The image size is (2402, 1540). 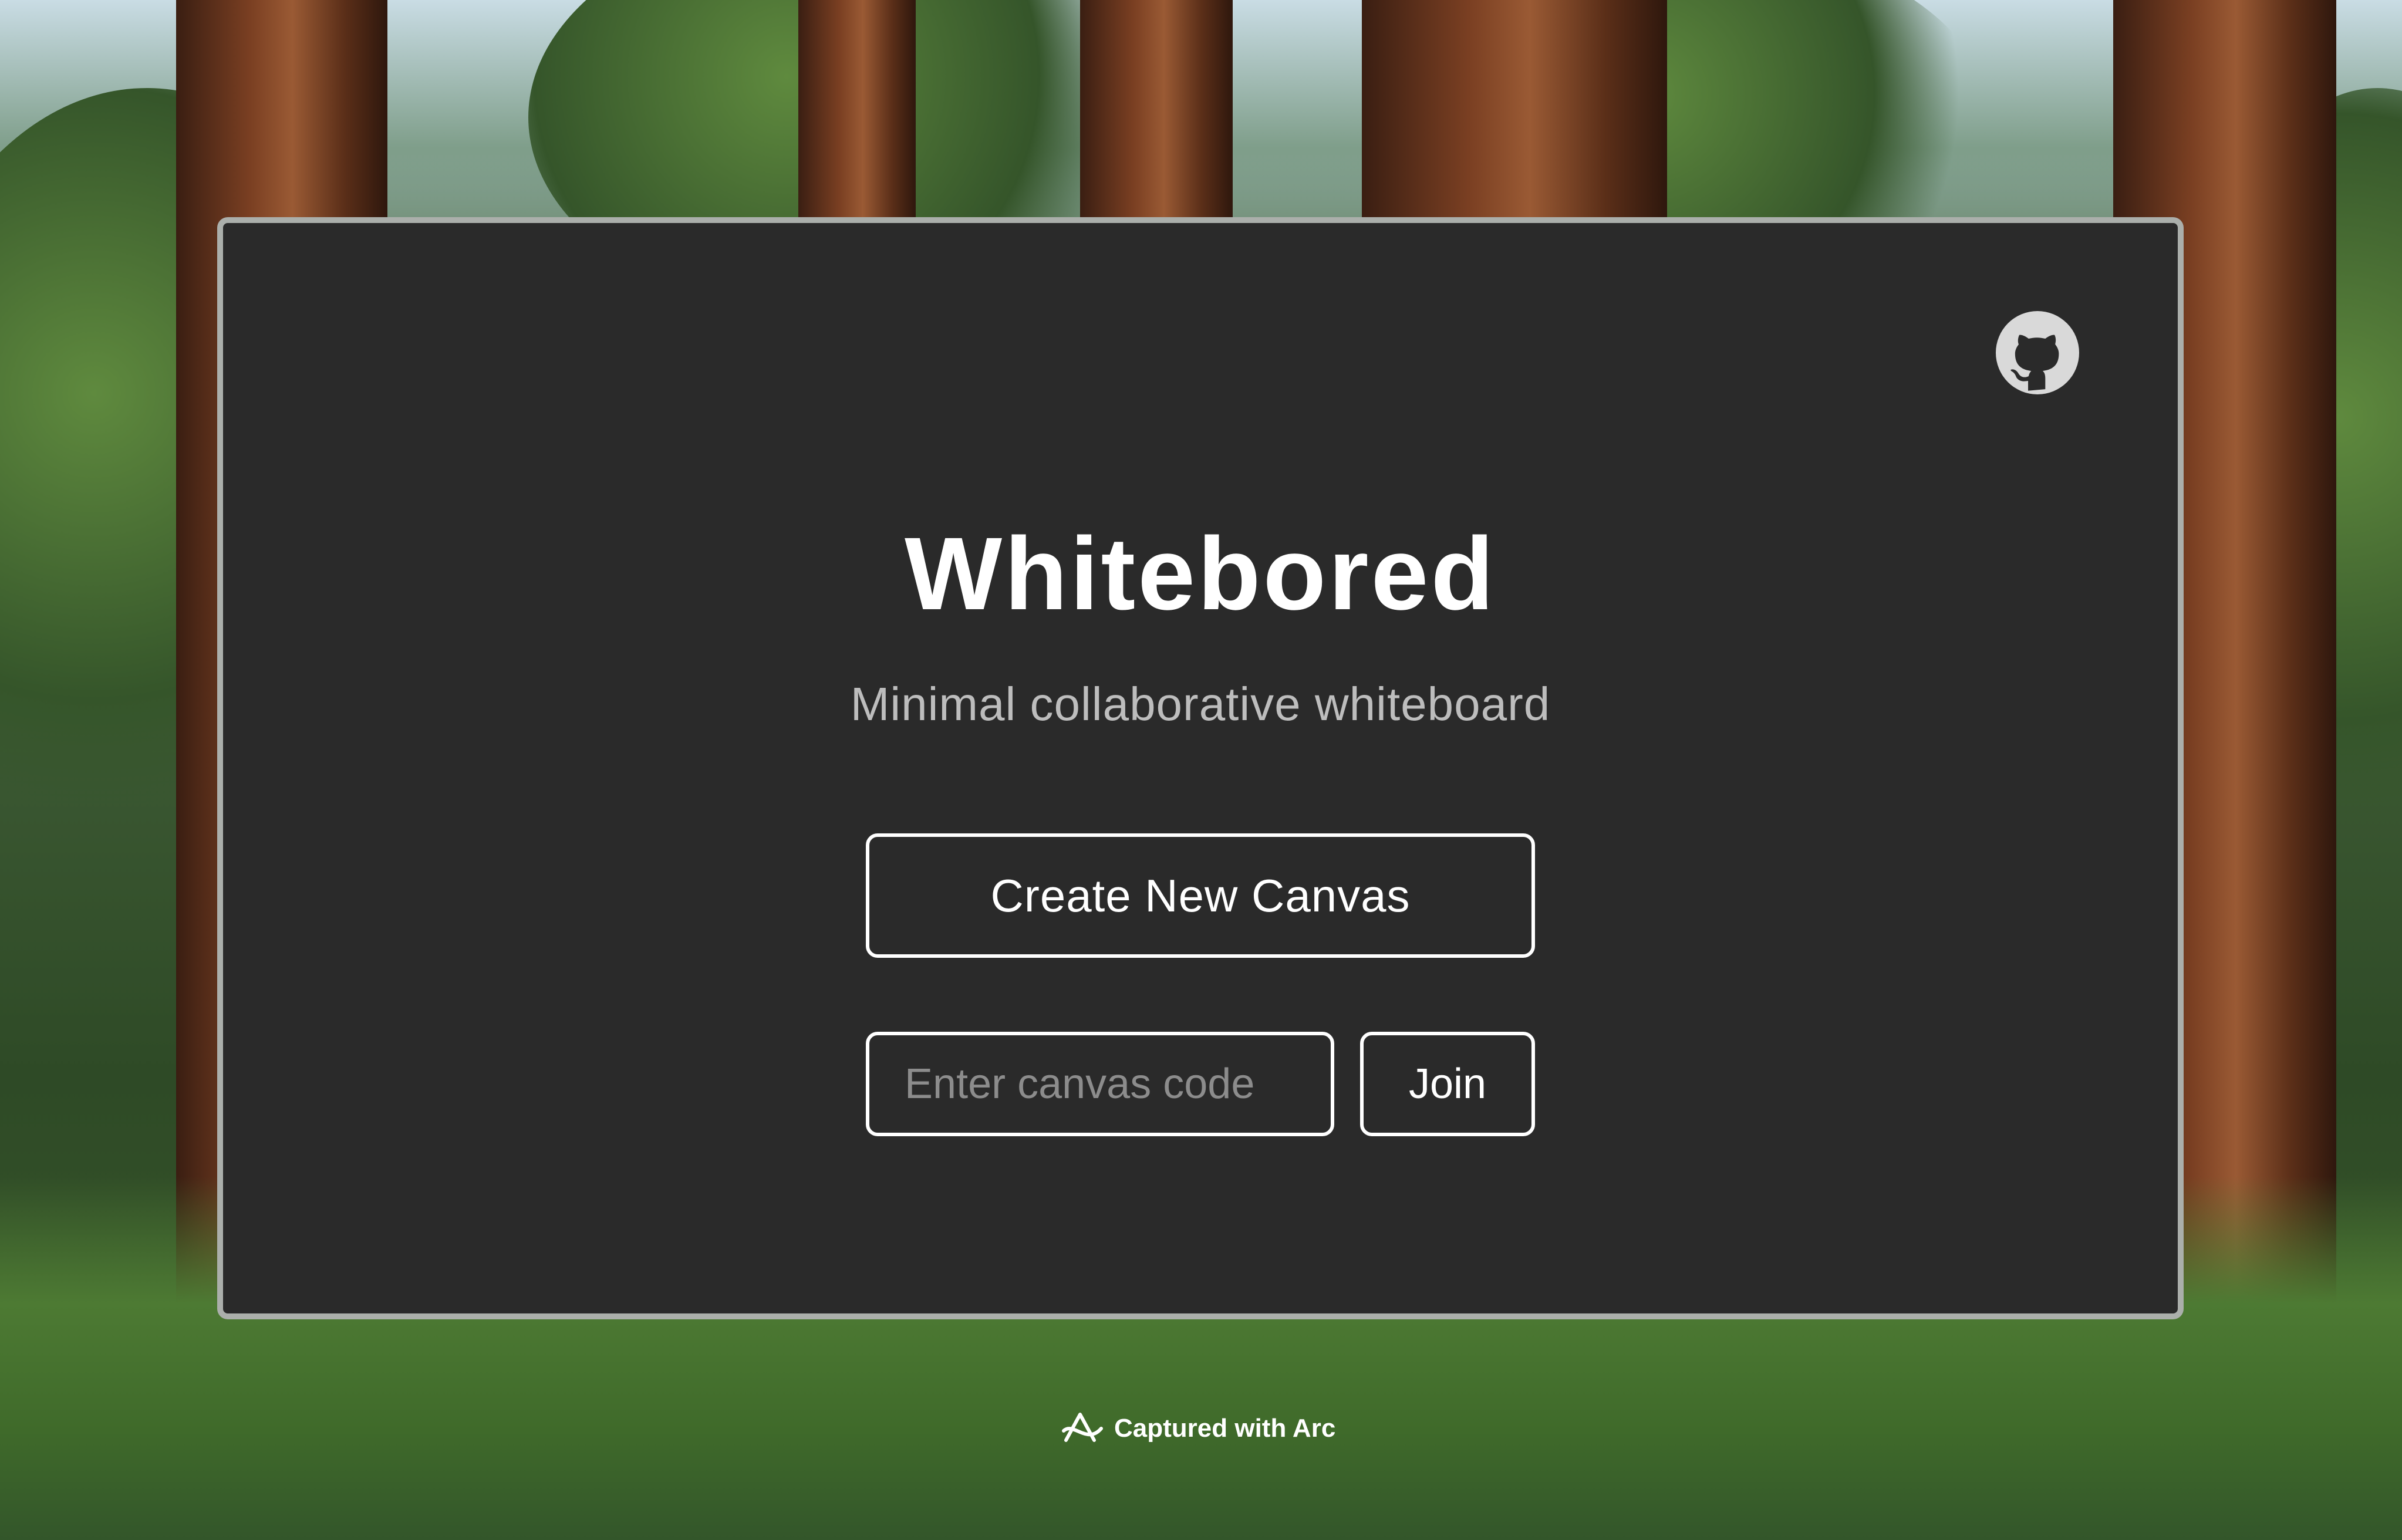 I want to click on canvas-code-input, so click(x=1100, y=1084).